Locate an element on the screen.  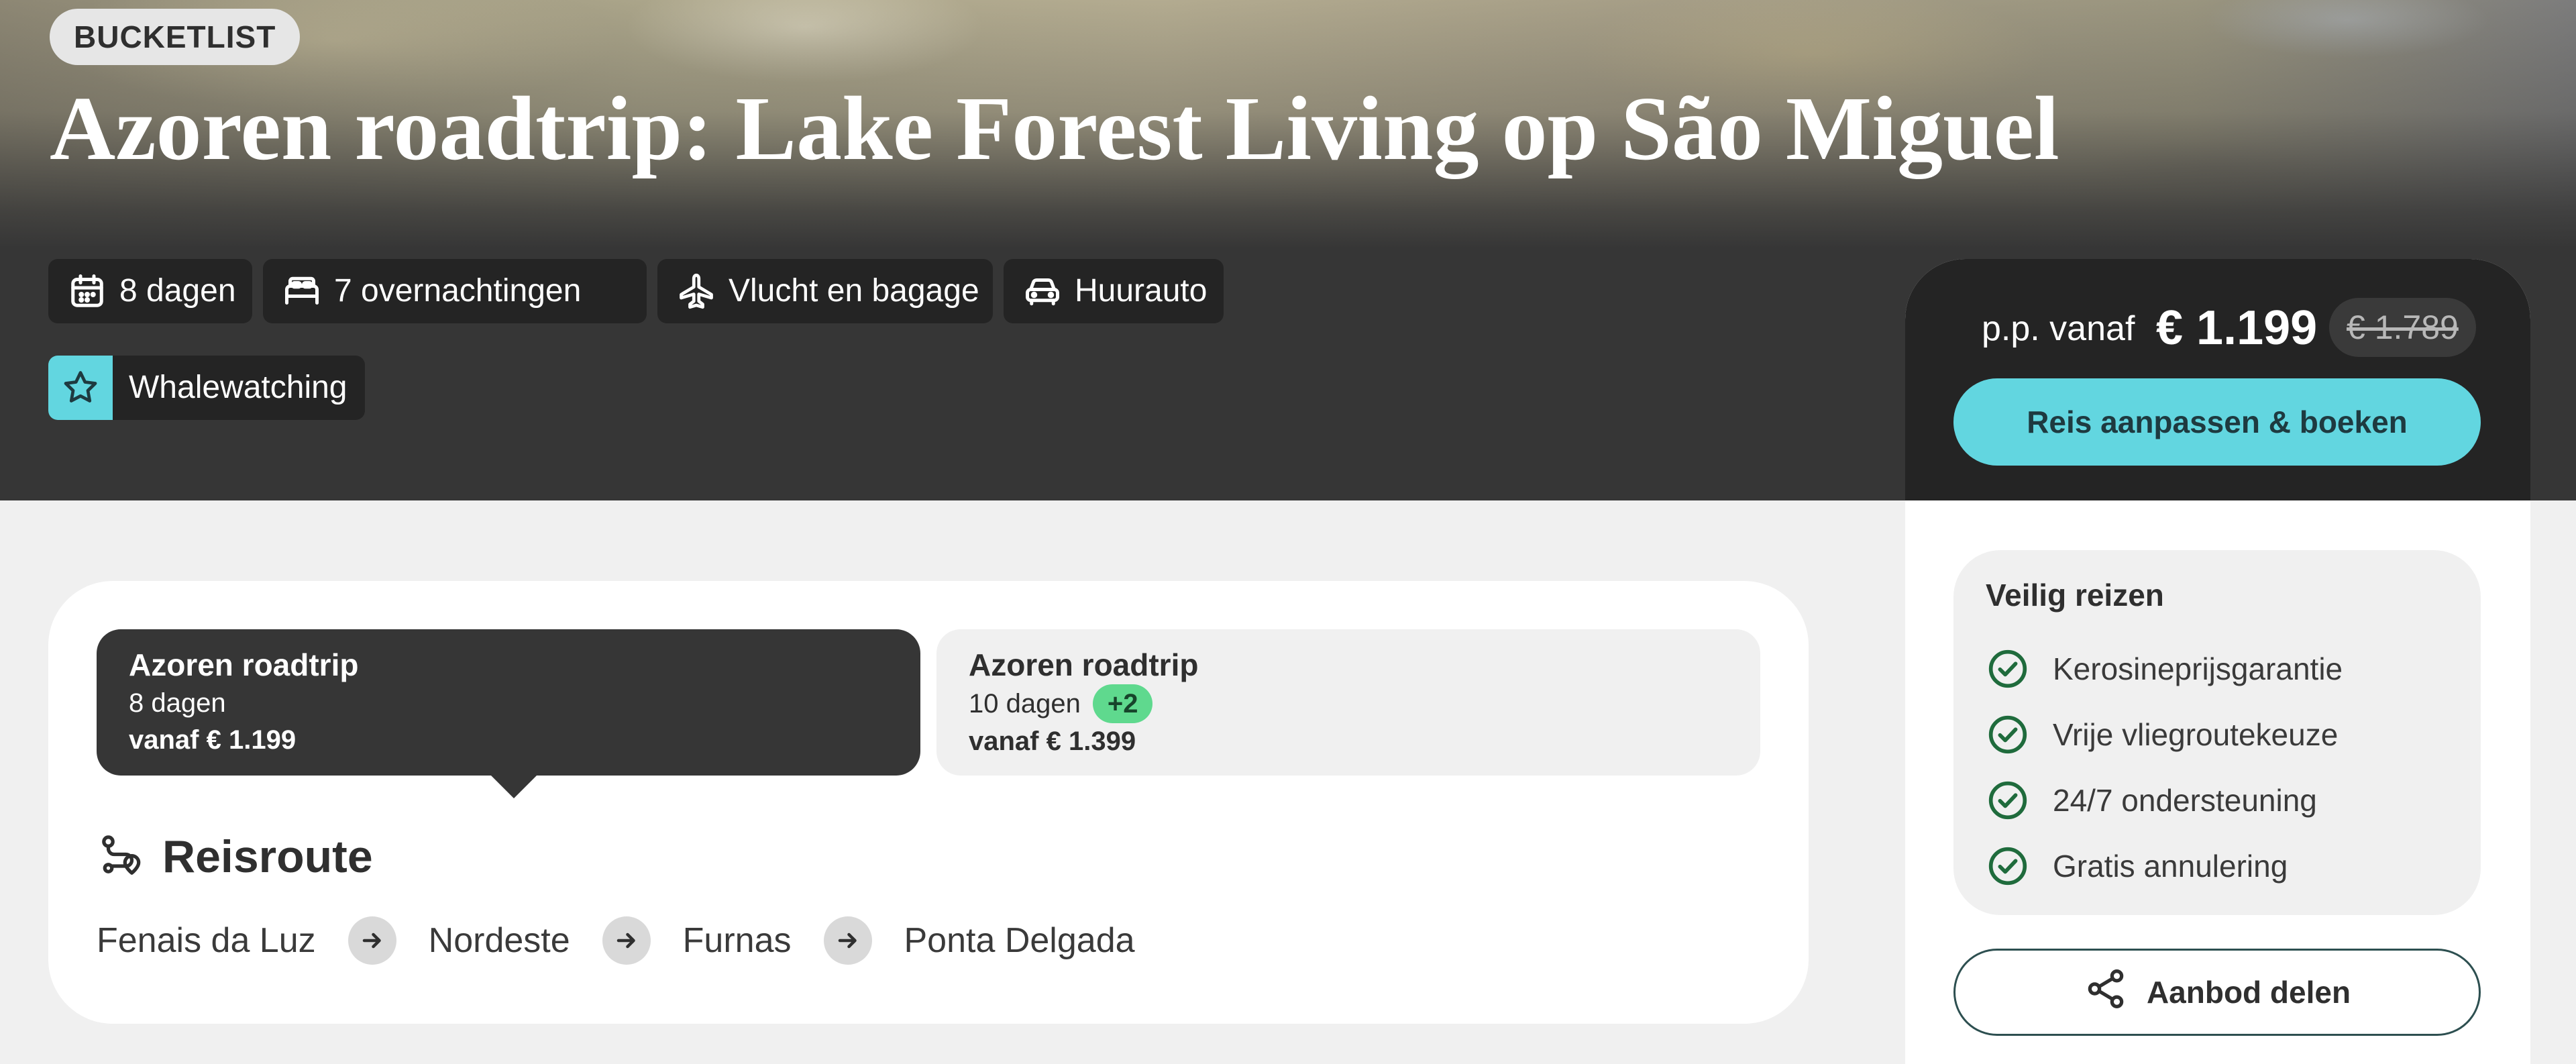
list-item-label: Gratis annulering is located at coordinates (2170, 867).